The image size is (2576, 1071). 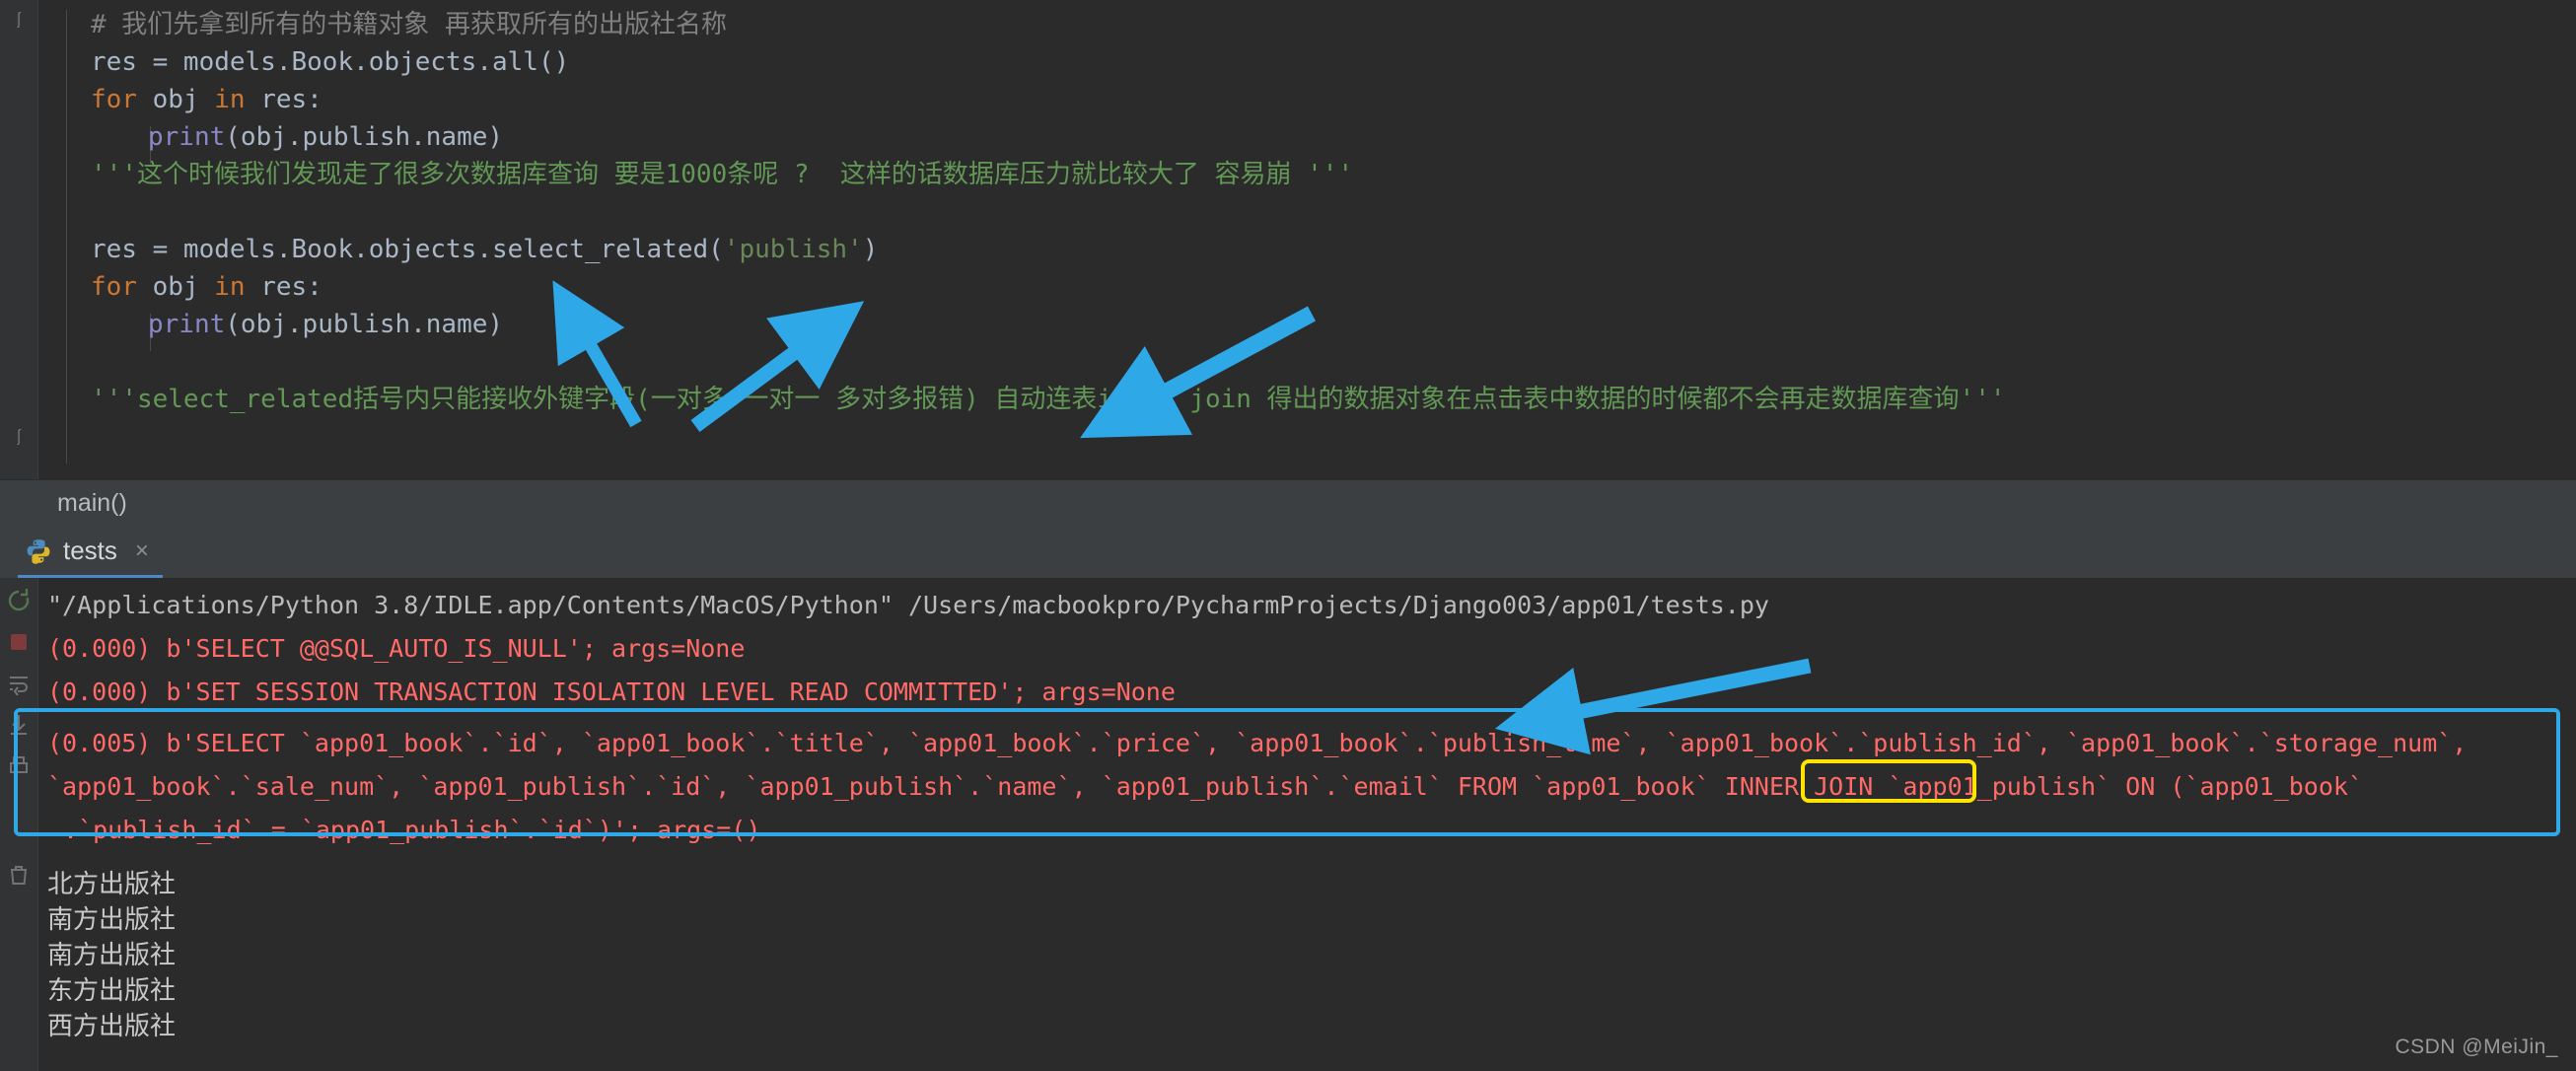 What do you see at coordinates (1288, 503) in the screenshot?
I see `navigation-bar: main()` at bounding box center [1288, 503].